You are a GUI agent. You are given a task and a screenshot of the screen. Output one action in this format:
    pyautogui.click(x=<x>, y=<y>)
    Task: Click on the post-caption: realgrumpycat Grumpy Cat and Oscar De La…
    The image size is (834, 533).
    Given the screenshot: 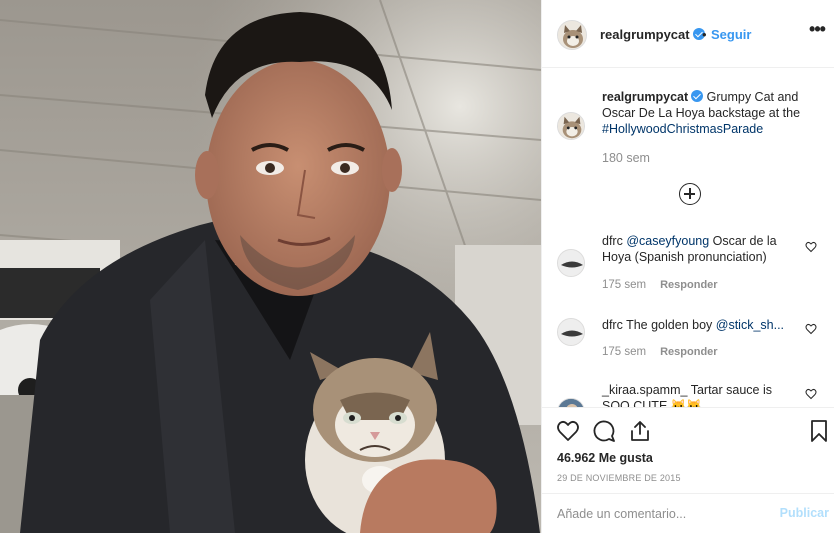 What is the action you would take?
    pyautogui.click(x=709, y=113)
    